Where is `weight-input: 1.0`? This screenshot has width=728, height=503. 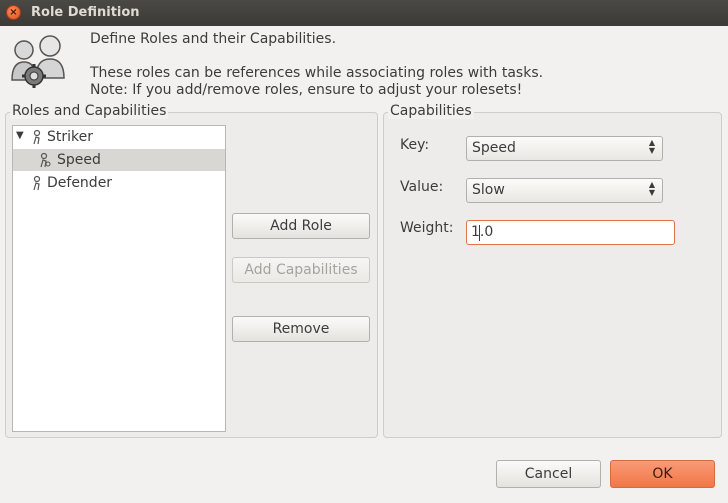
weight-input: 1.0 is located at coordinates (570, 232).